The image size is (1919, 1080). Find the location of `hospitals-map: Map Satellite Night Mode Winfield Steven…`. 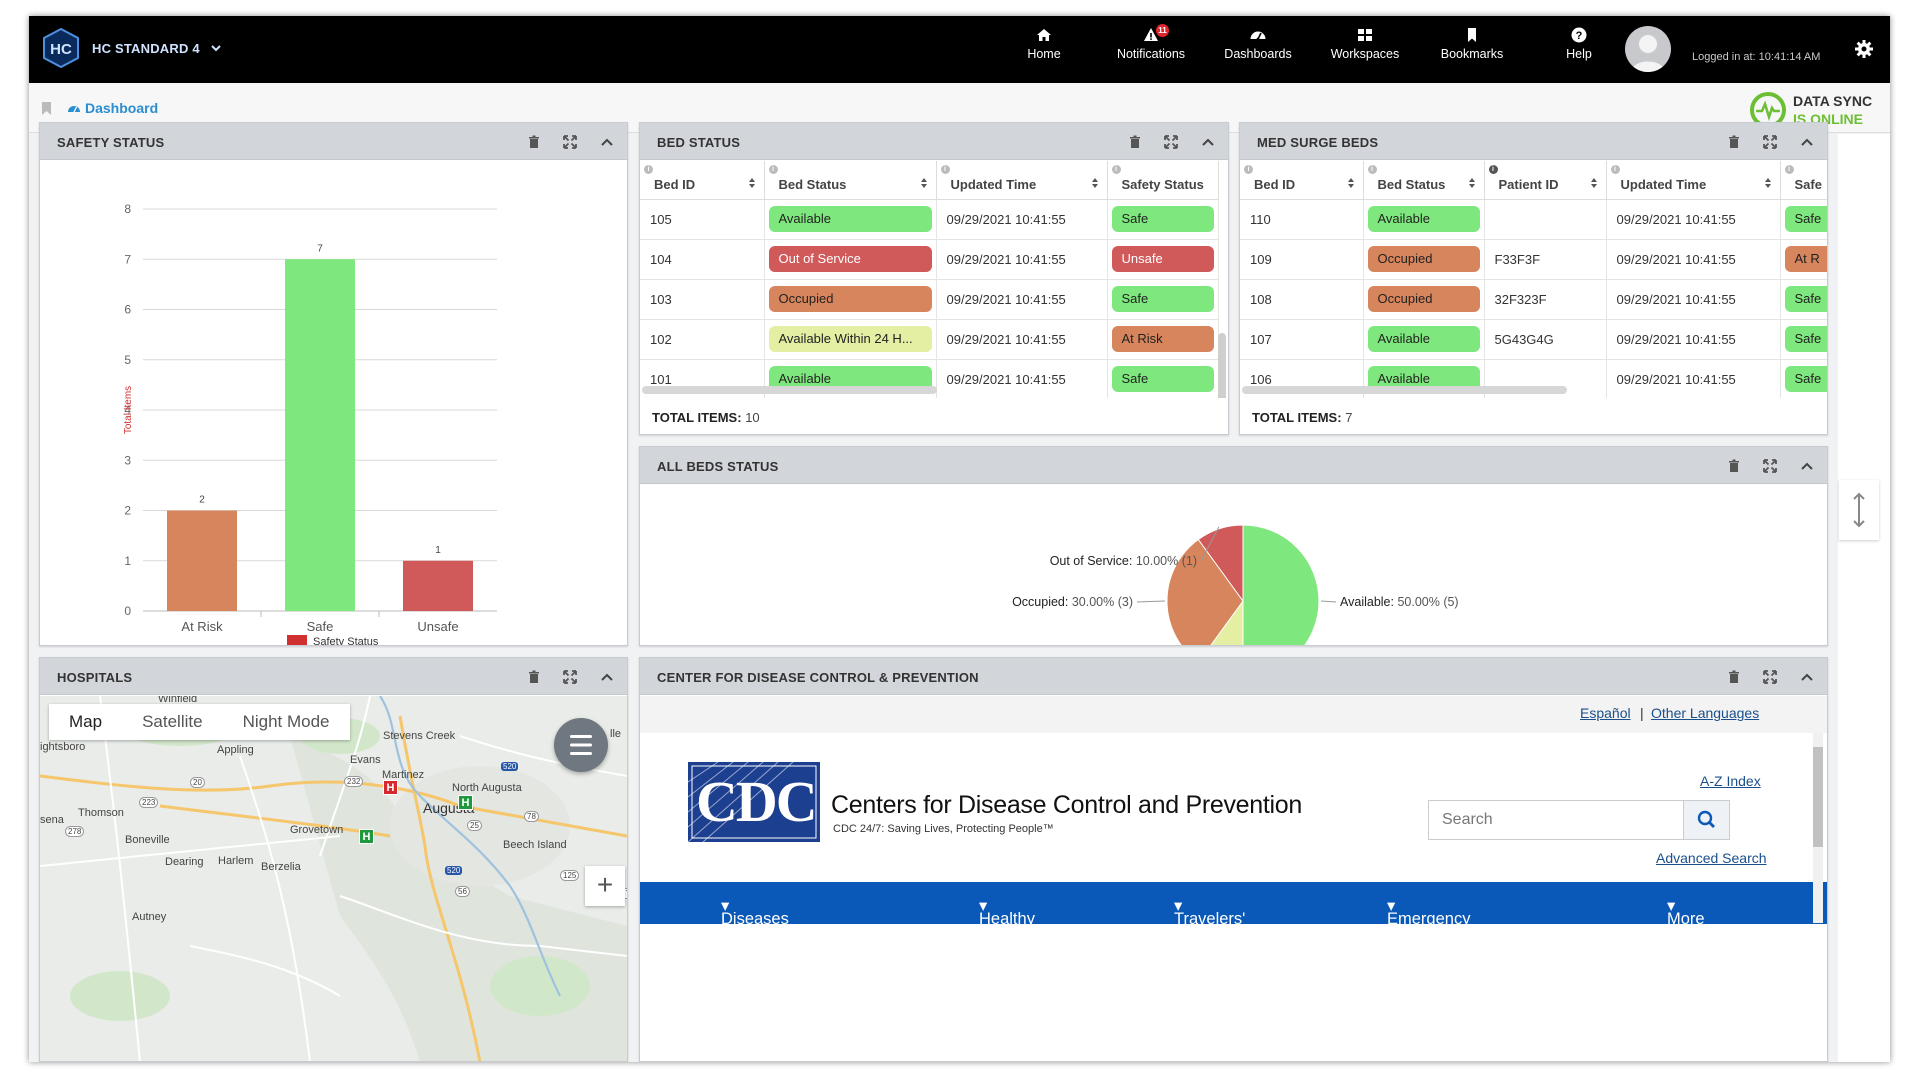

hospitals-map: Map Satellite Night Mode Winfield Steven… is located at coordinates (333, 878).